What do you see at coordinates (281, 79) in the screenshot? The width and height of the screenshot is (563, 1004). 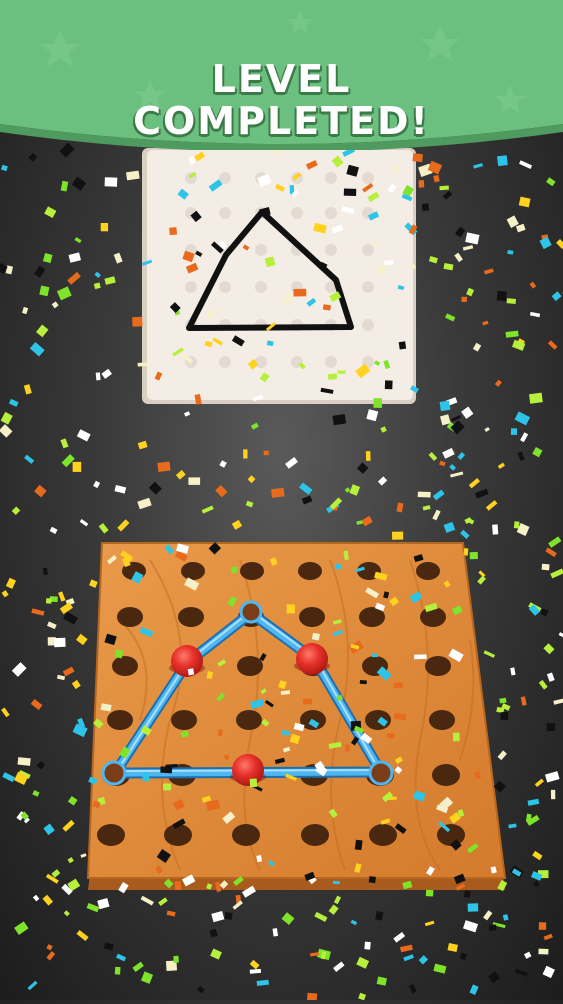 I see `banner-title-line1: LEVEL` at bounding box center [281, 79].